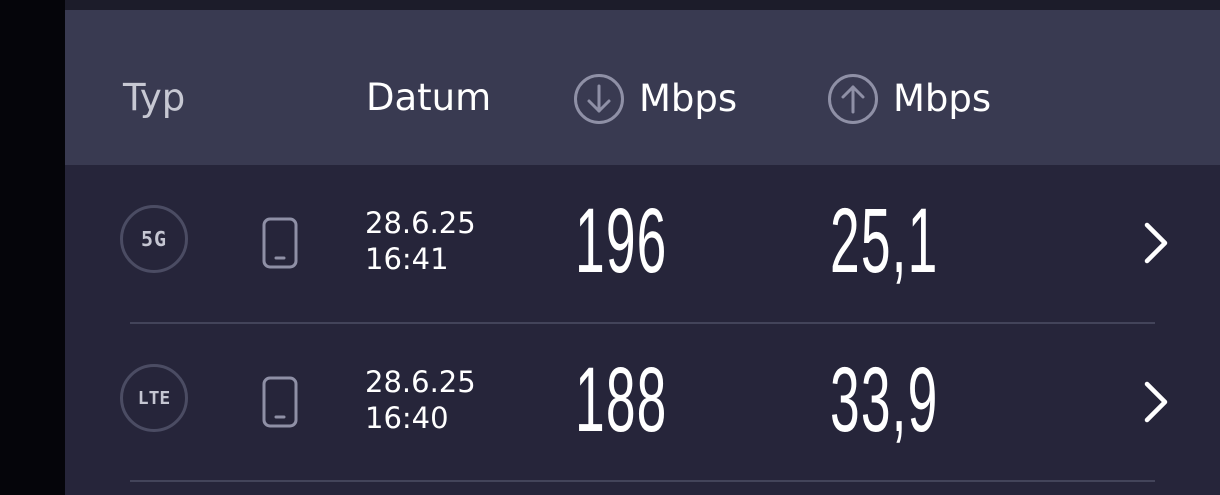  I want to click on arrow-up-circle-icon, so click(853, 99).